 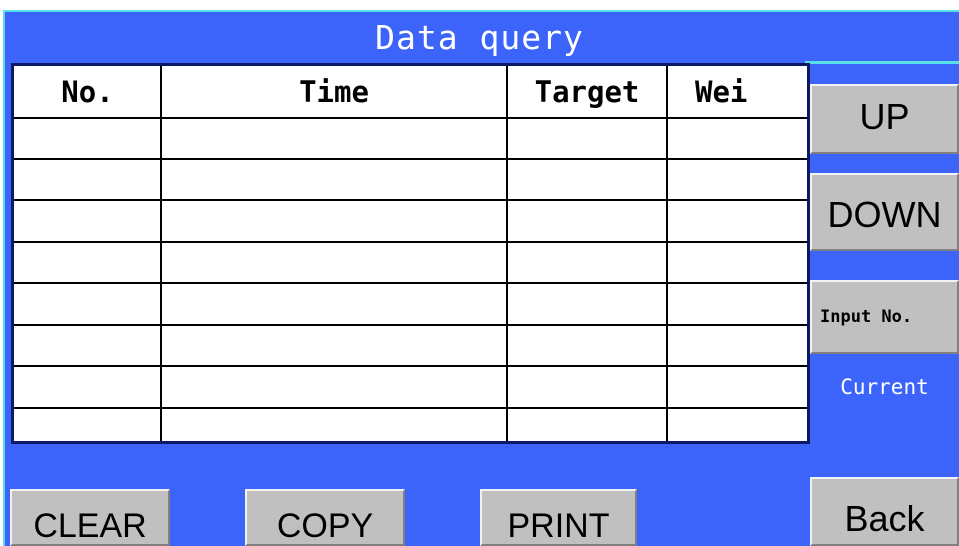 What do you see at coordinates (334, 92) in the screenshot?
I see `column-header-time: Time` at bounding box center [334, 92].